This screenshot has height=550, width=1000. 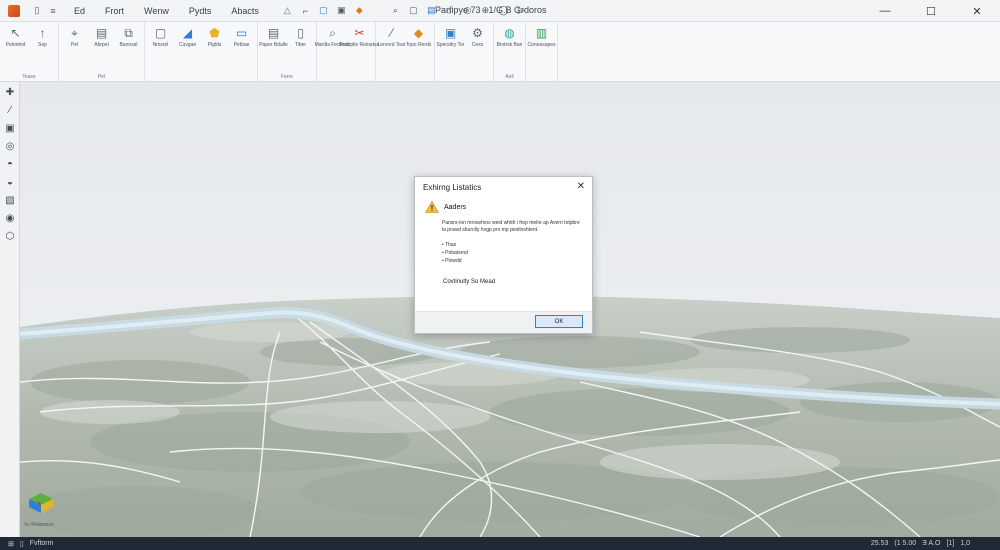 I want to click on left-tool-icon: ◎, so click(x=10, y=146).